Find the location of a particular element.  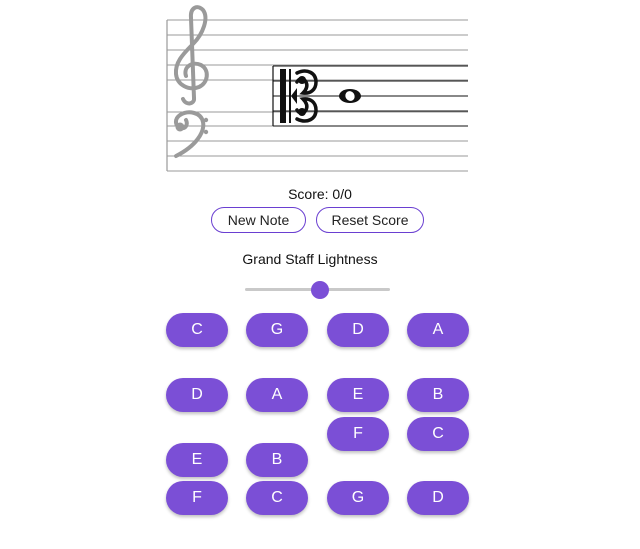

lightness-slider is located at coordinates (317, 290).